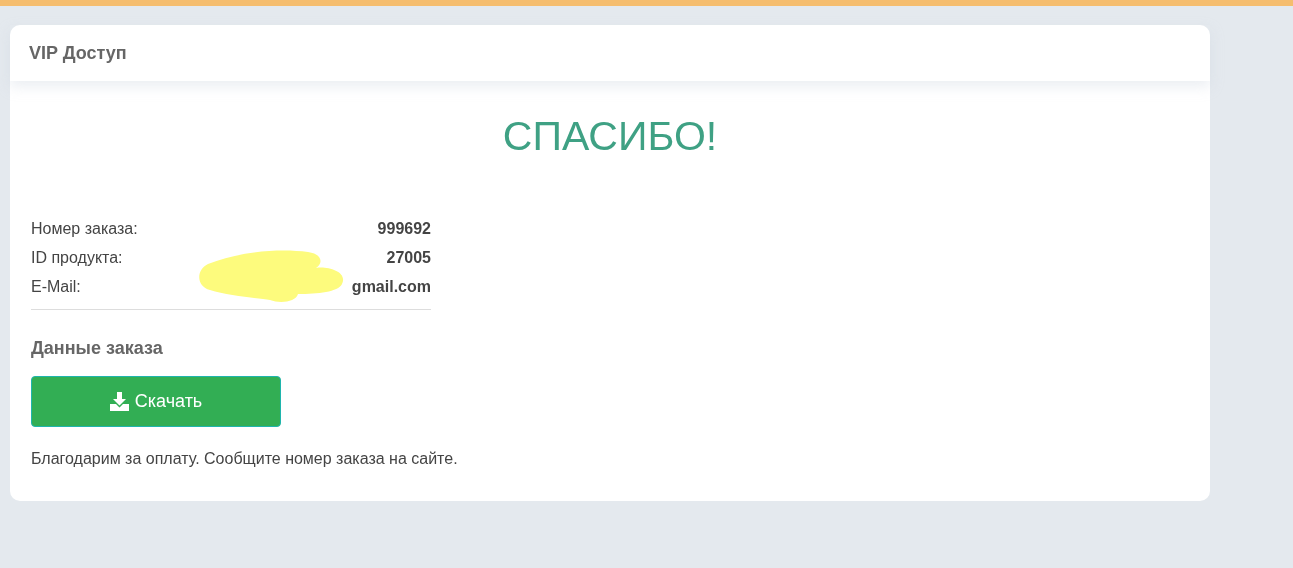  I want to click on detail-label: Номер заказа:, so click(84, 228).